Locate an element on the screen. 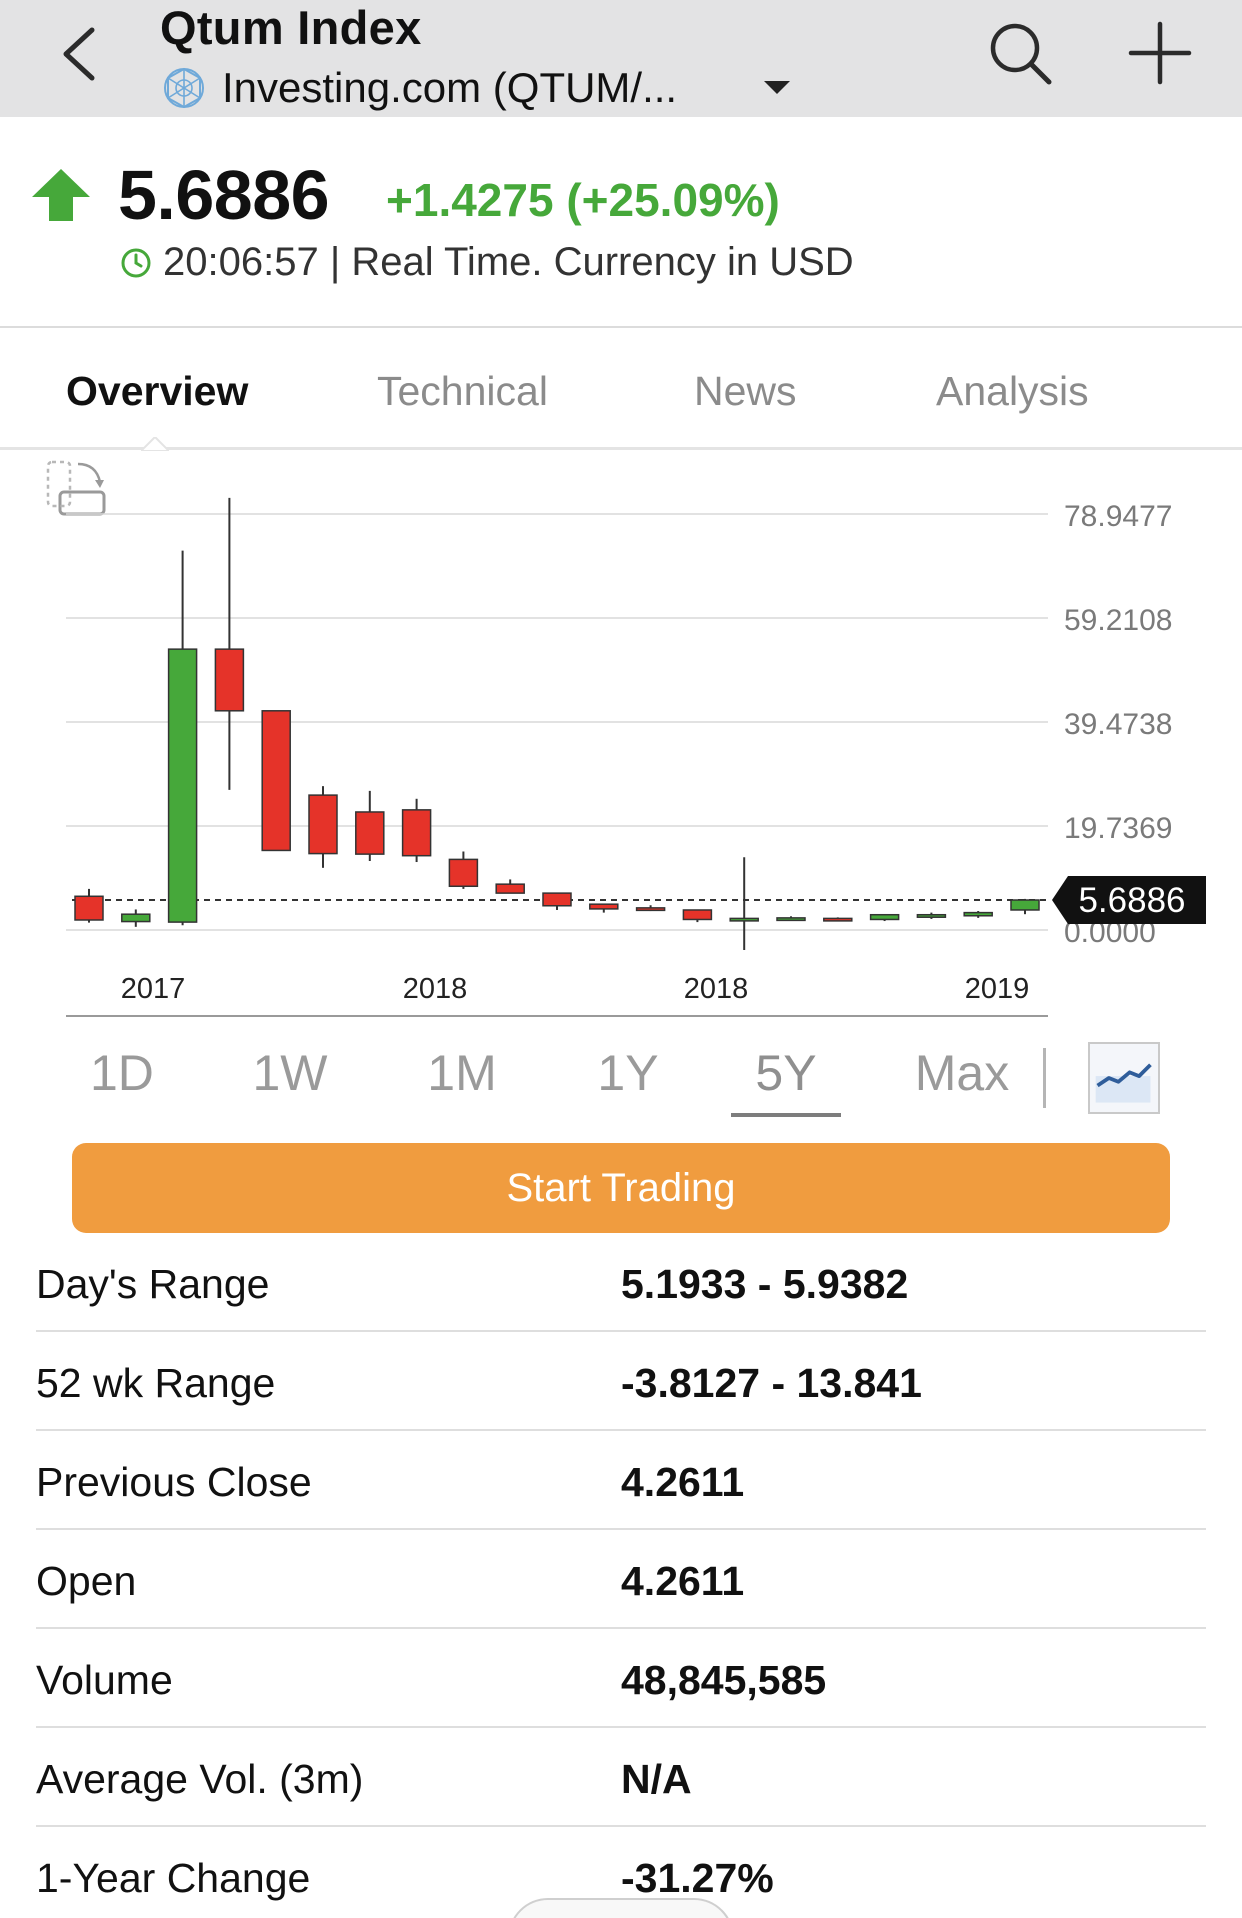 This screenshot has width=1242, height=1918. x-tick-label: 2017 is located at coordinates (153, 989).